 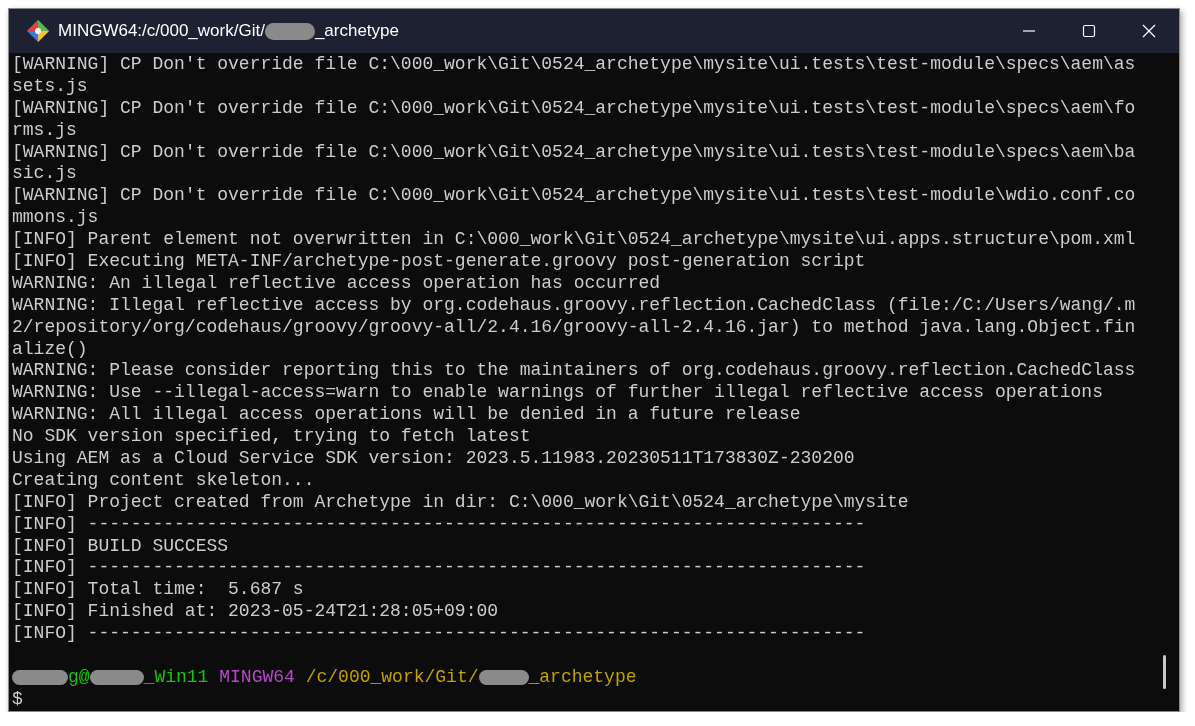 What do you see at coordinates (574, 64) in the screenshot?
I see `output-line: [WARNING] CP Don't override file C:\000_work\Git\0524_archetype\mysite\ui.tests\test-module\specs\aem\as` at bounding box center [574, 64].